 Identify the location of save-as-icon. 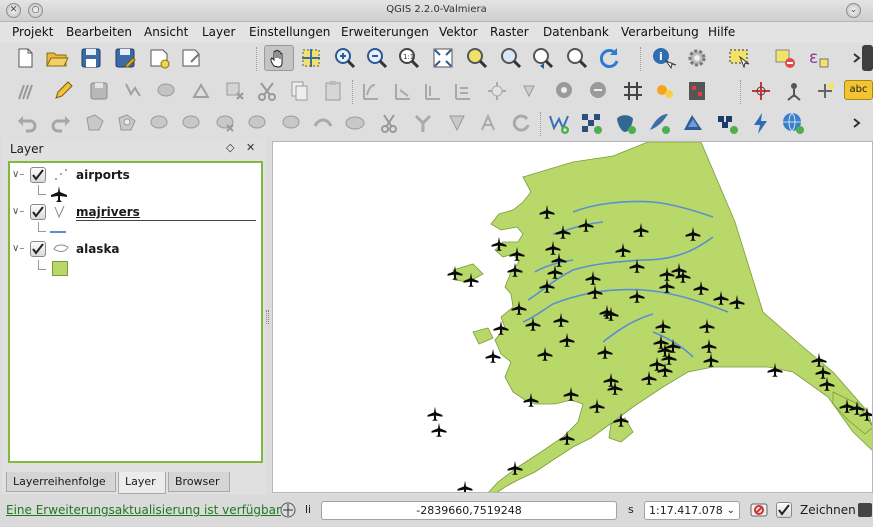
(125, 58).